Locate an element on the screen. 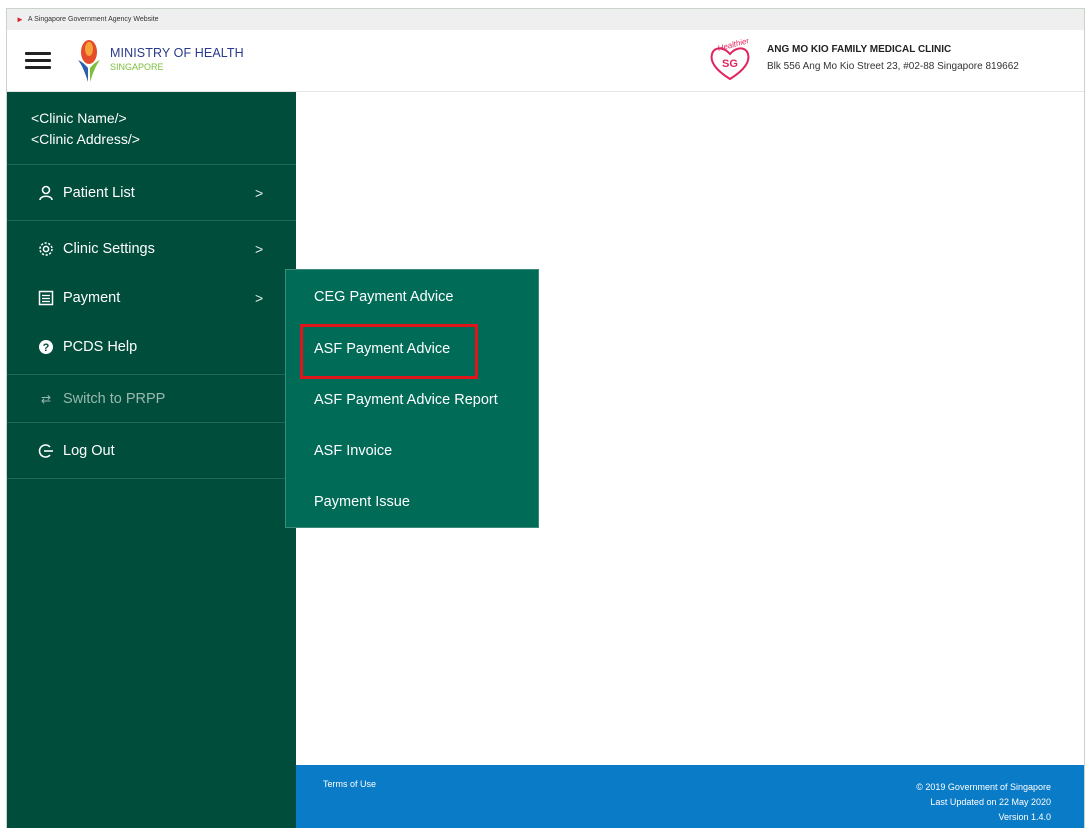 The width and height of the screenshot is (1087, 828). sidebar-item-payment: Payment > is located at coordinates (151, 298).